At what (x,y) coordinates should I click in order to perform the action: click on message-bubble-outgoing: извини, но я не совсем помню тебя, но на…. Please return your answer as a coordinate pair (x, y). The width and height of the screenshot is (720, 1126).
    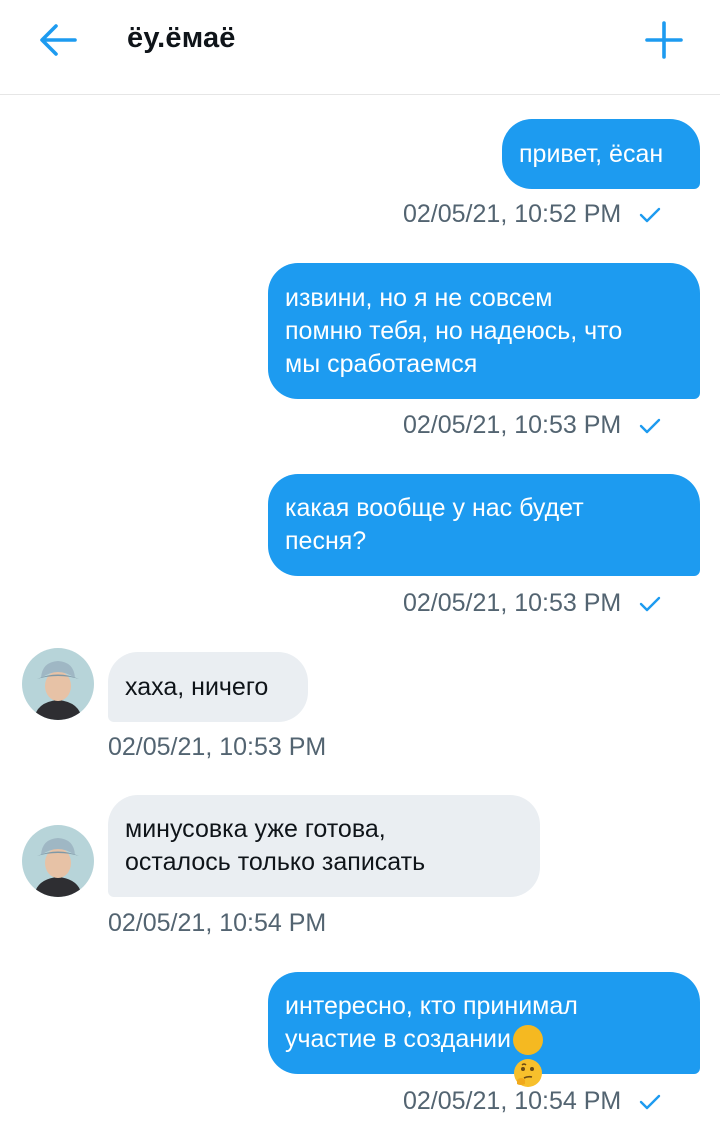
    Looking at the image, I should click on (484, 331).